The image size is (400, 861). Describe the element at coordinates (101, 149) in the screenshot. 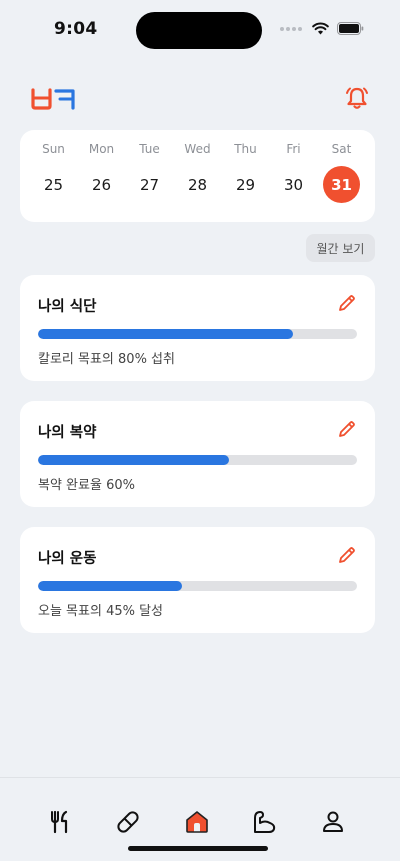

I see `day-name: Mon` at that location.